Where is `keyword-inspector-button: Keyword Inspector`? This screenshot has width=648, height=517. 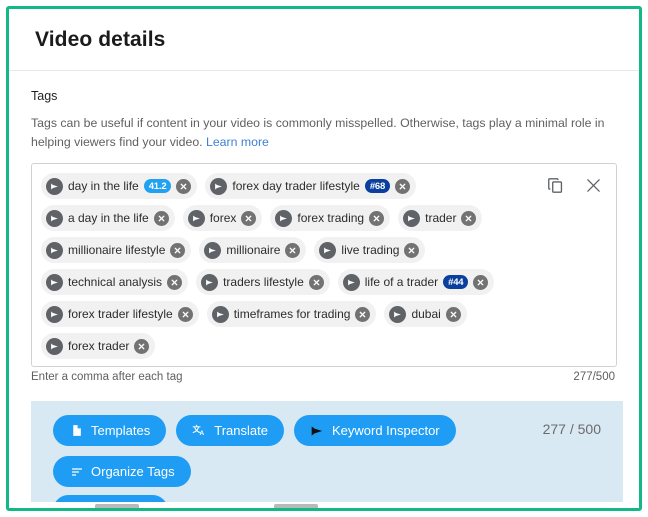 keyword-inspector-button: Keyword Inspector is located at coordinates (374, 430).